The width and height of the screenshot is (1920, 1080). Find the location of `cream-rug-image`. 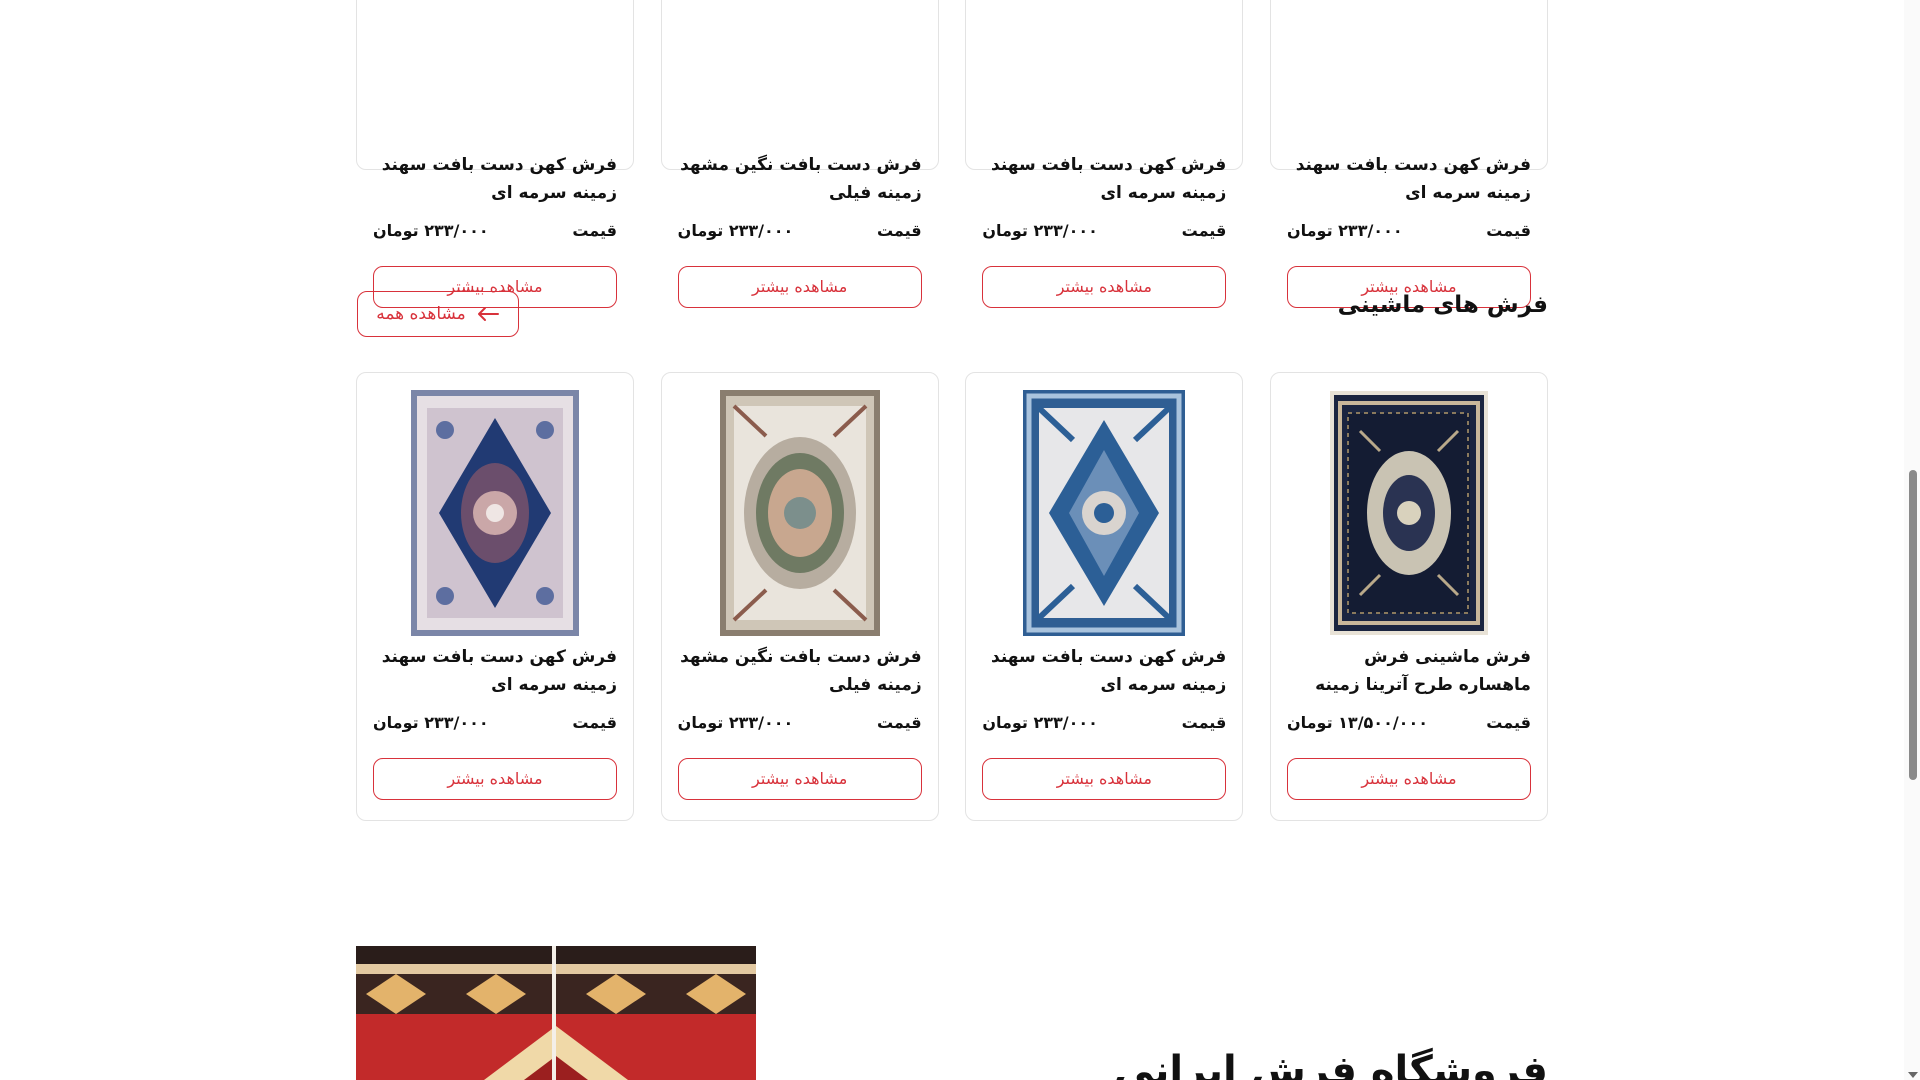

cream-rug-image is located at coordinates (799, 513).